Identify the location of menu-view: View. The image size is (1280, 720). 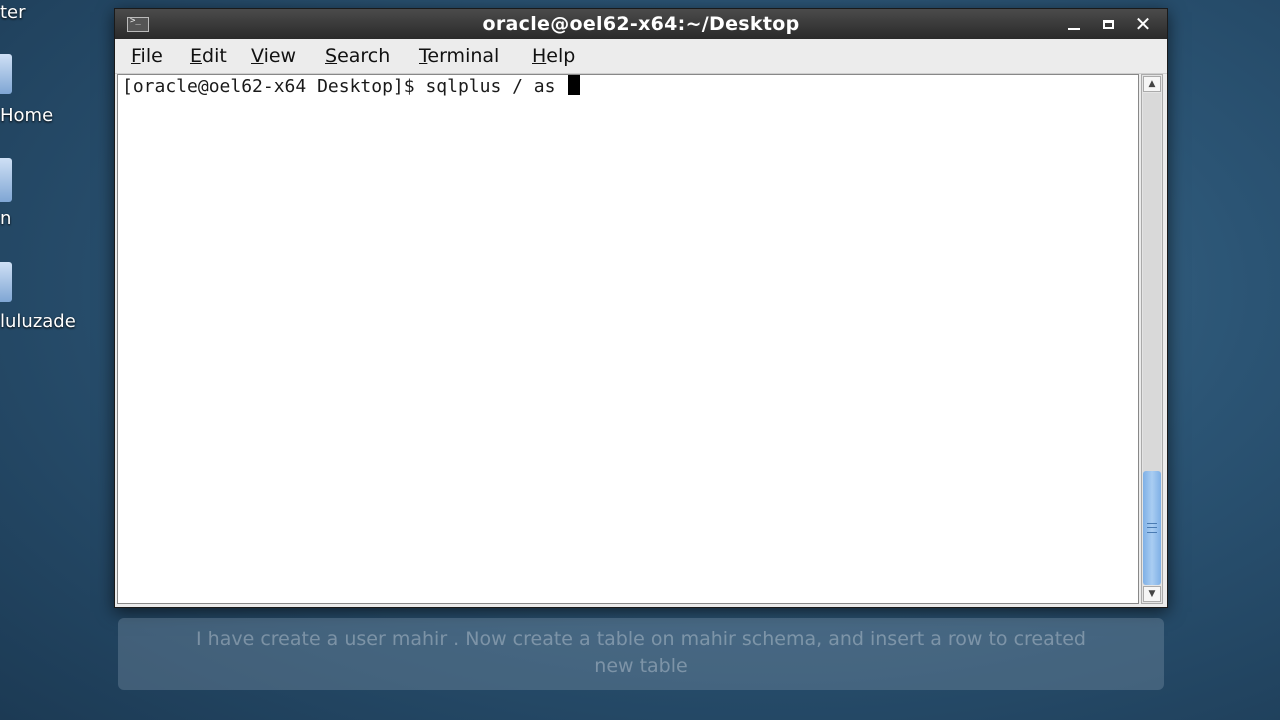
(273, 56).